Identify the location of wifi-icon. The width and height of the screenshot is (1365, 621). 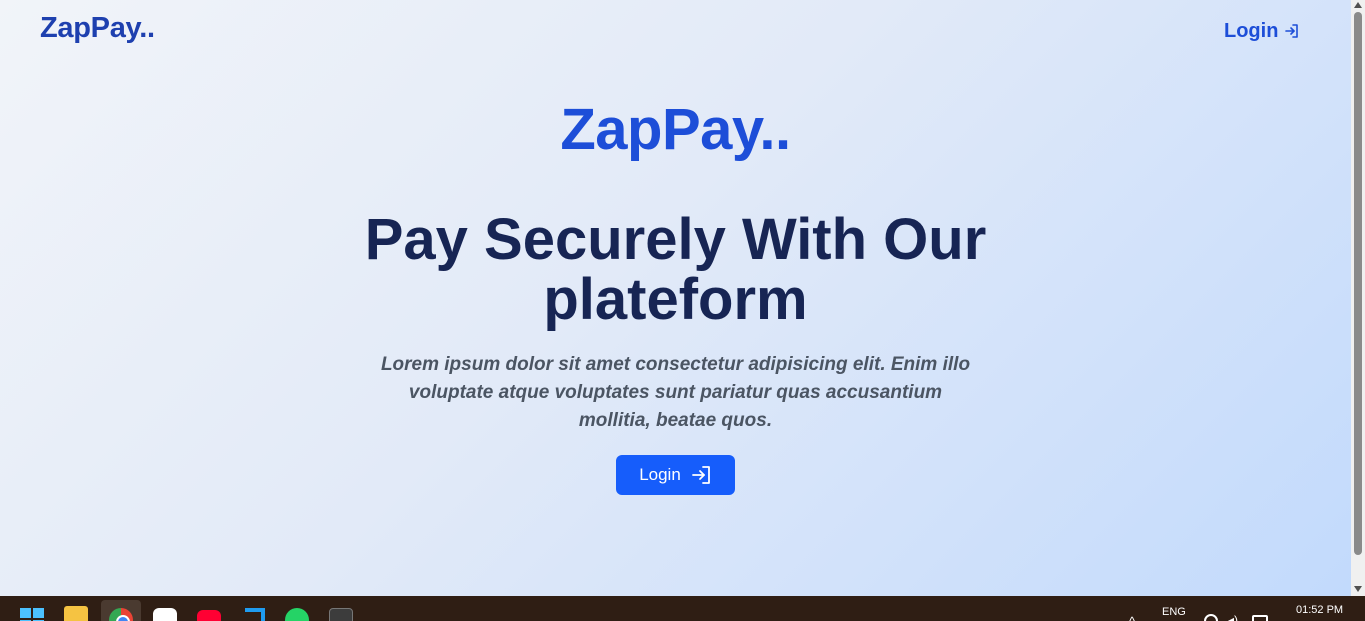
(1211, 617).